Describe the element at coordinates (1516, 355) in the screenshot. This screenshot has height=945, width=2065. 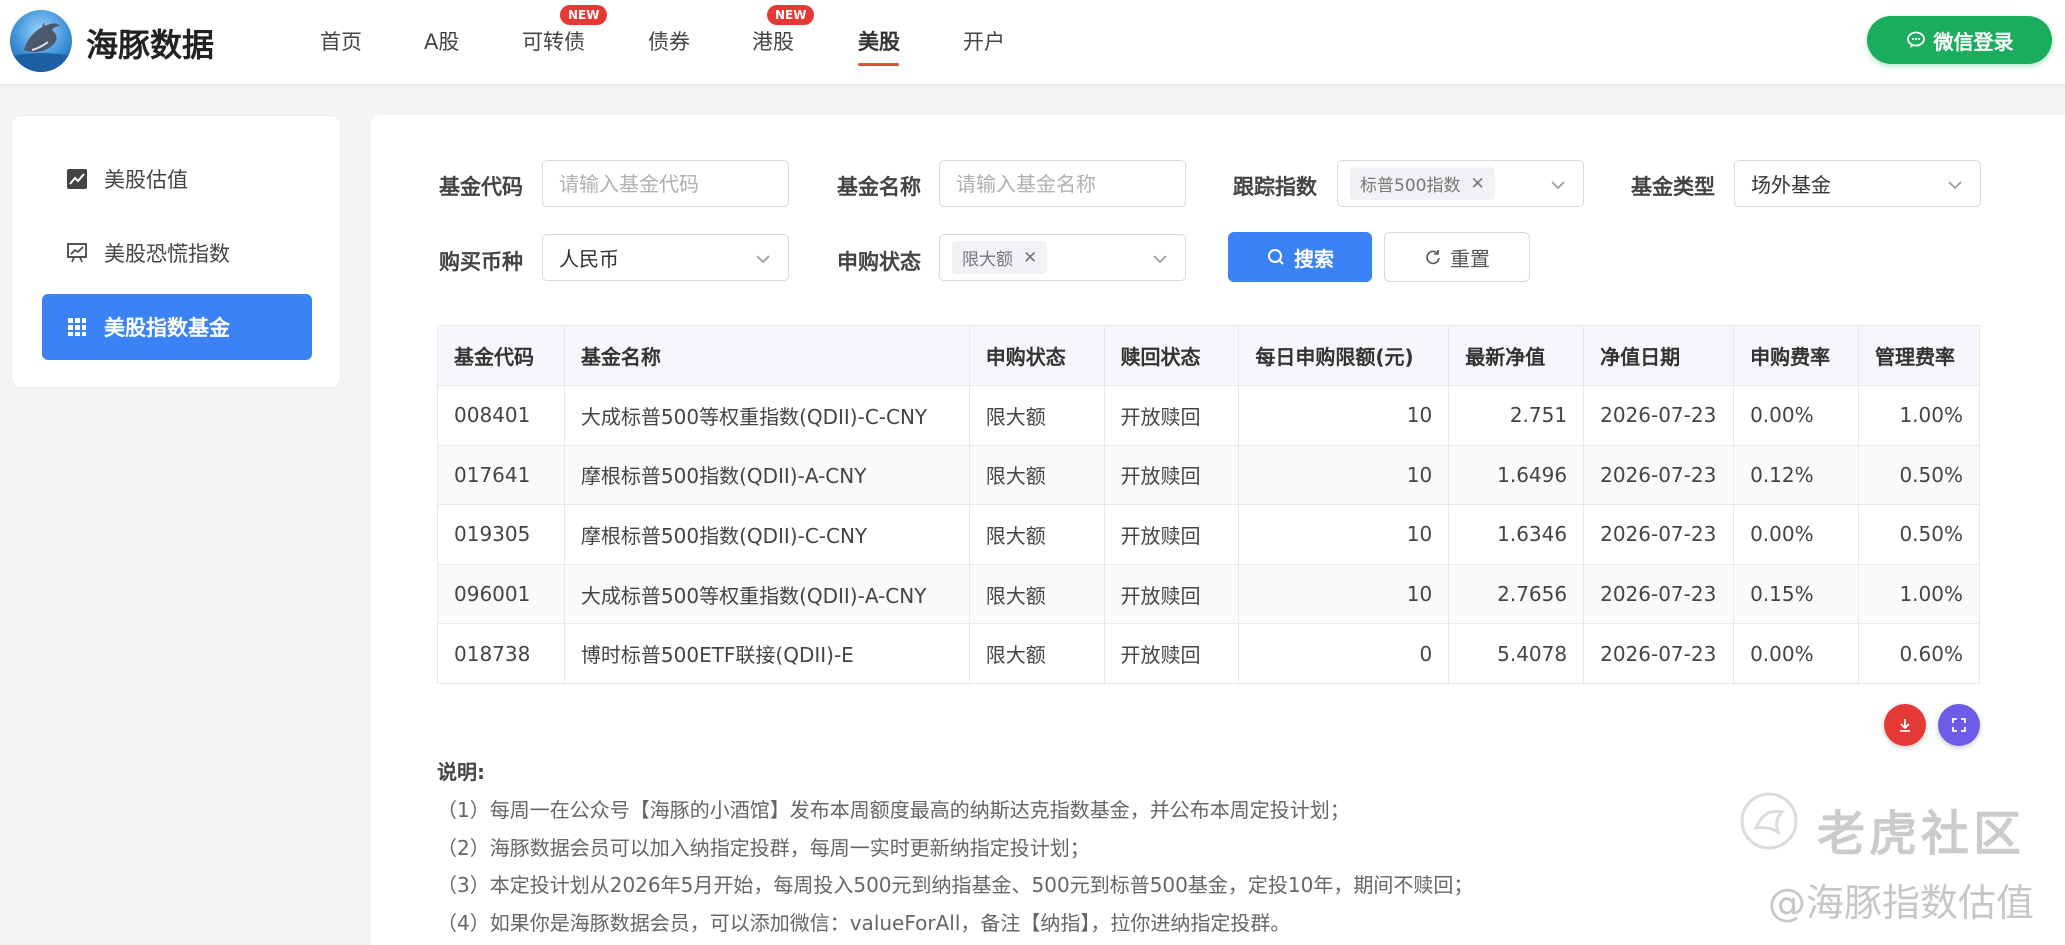
I see `column-header: 最新净值` at that location.